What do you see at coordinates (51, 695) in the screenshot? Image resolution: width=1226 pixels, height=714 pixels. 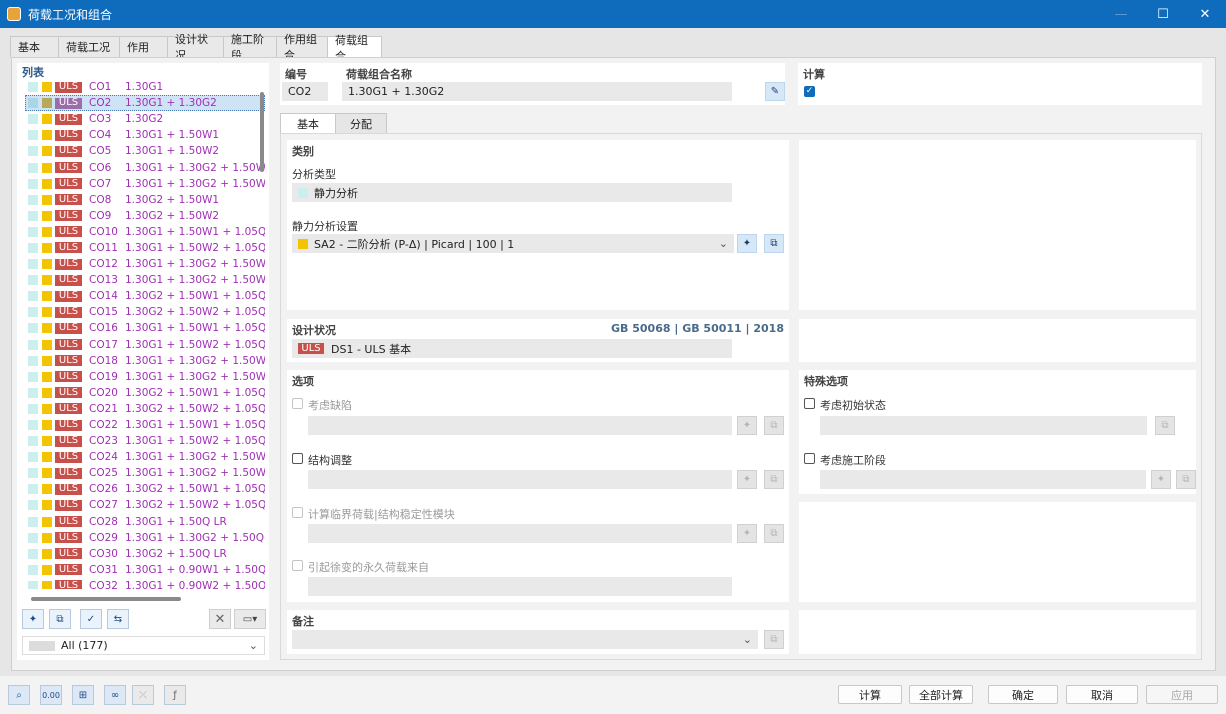 I see `decimal-icon: 0.00` at bounding box center [51, 695].